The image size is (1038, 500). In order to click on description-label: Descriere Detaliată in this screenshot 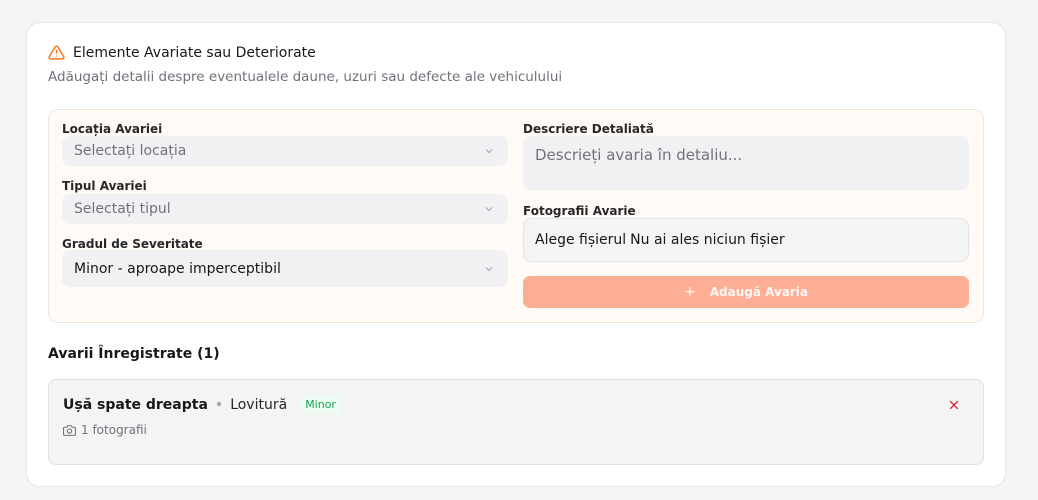, I will do `click(588, 129)`.